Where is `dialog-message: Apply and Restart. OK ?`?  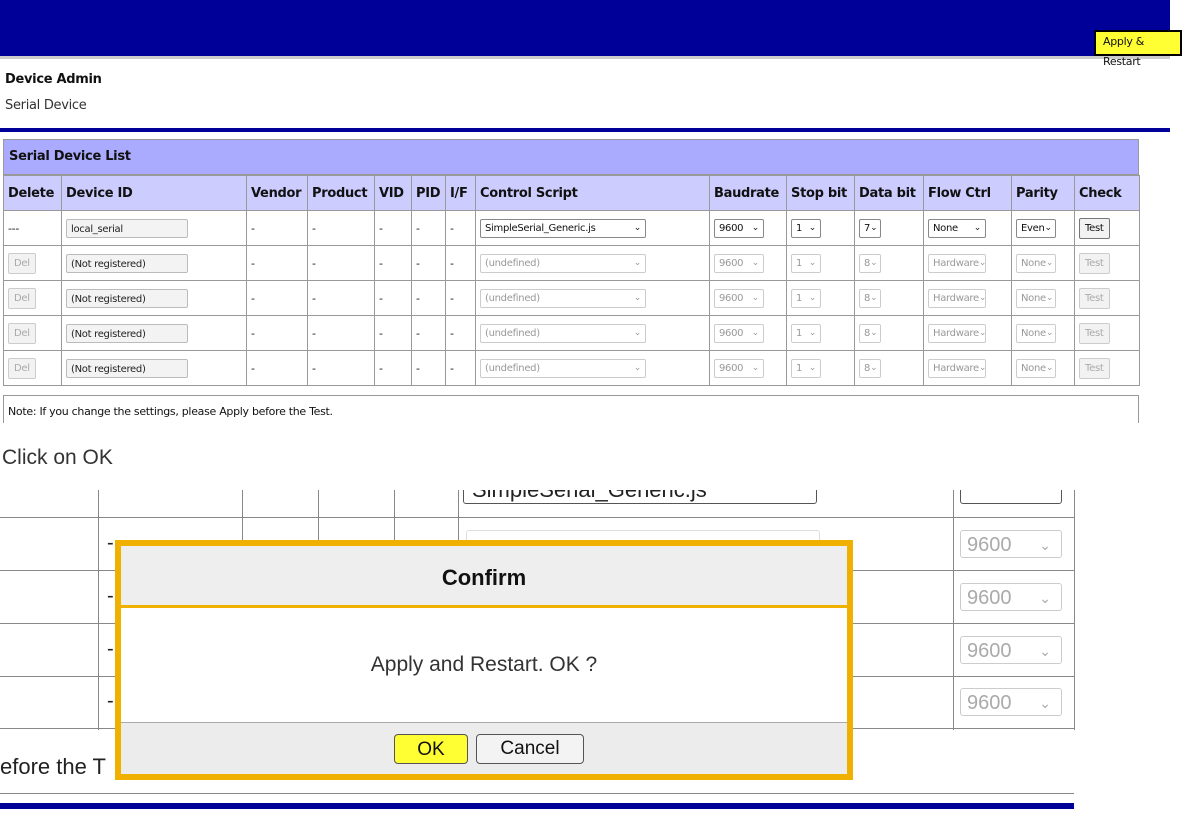 dialog-message: Apply and Restart. OK ? is located at coordinates (484, 665).